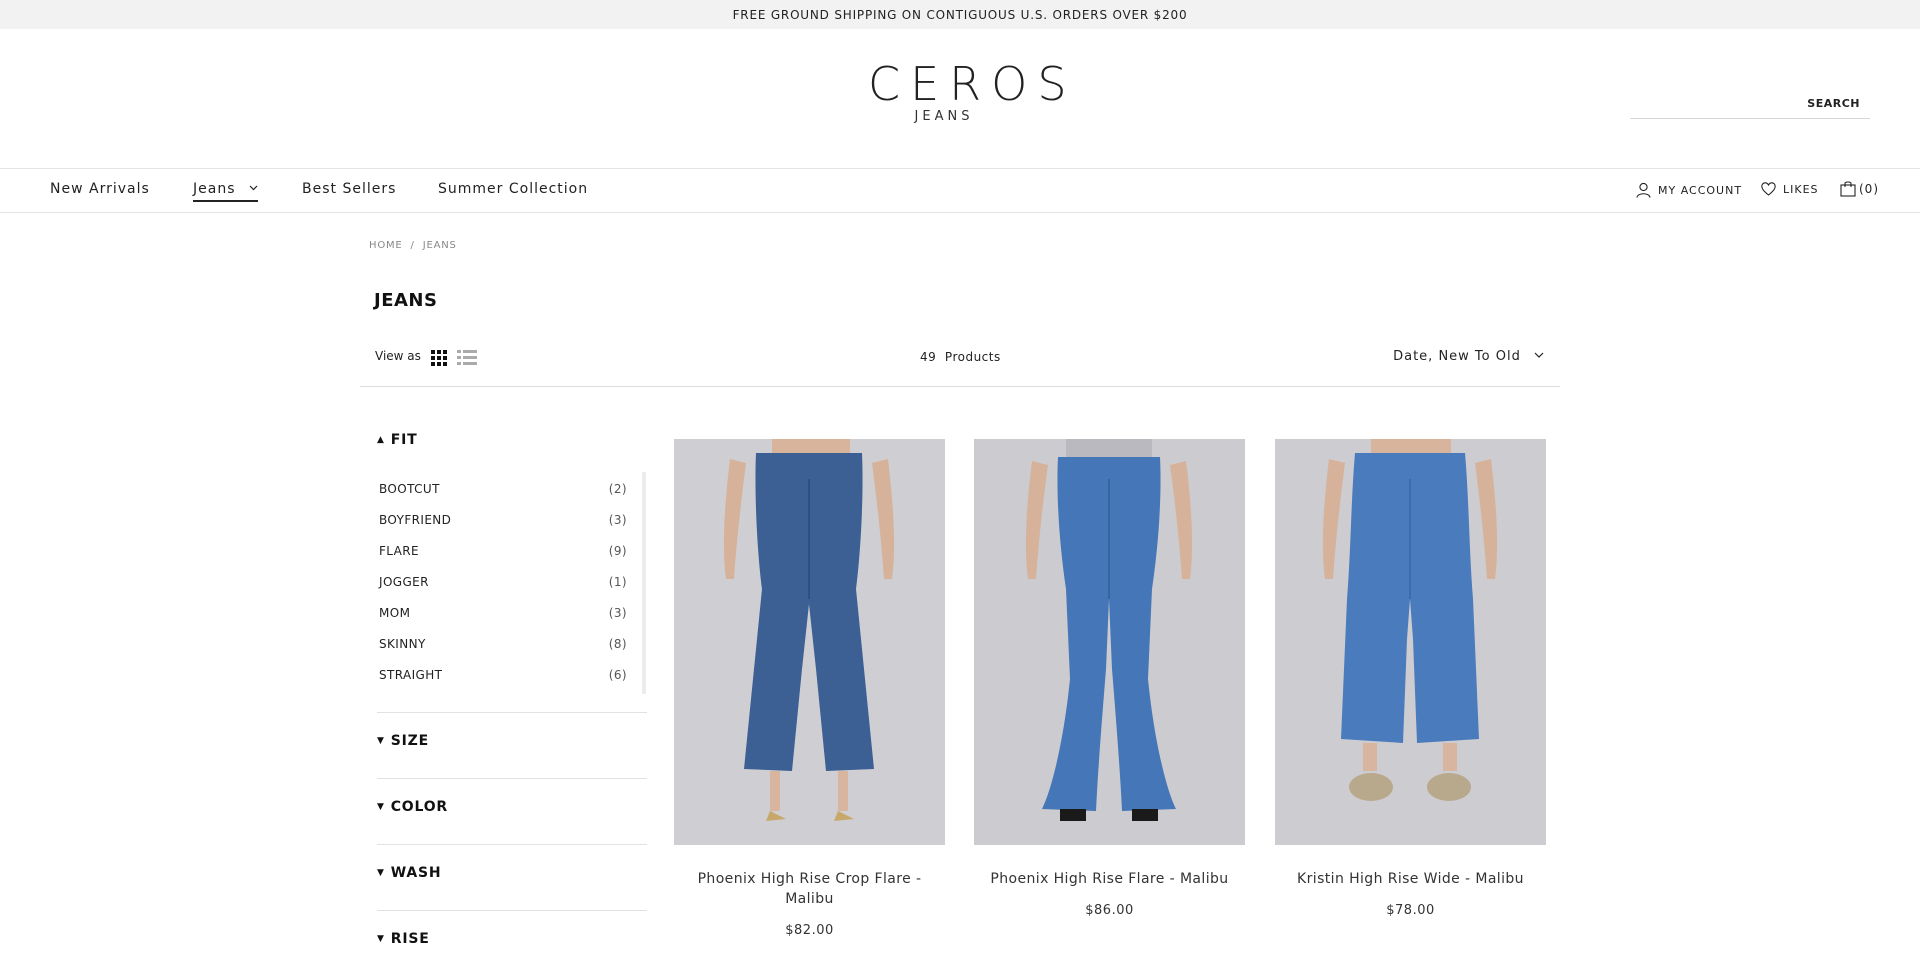 The width and height of the screenshot is (1920, 978). What do you see at coordinates (617, 582) in the screenshot?
I see `filter-option-count: (1)` at bounding box center [617, 582].